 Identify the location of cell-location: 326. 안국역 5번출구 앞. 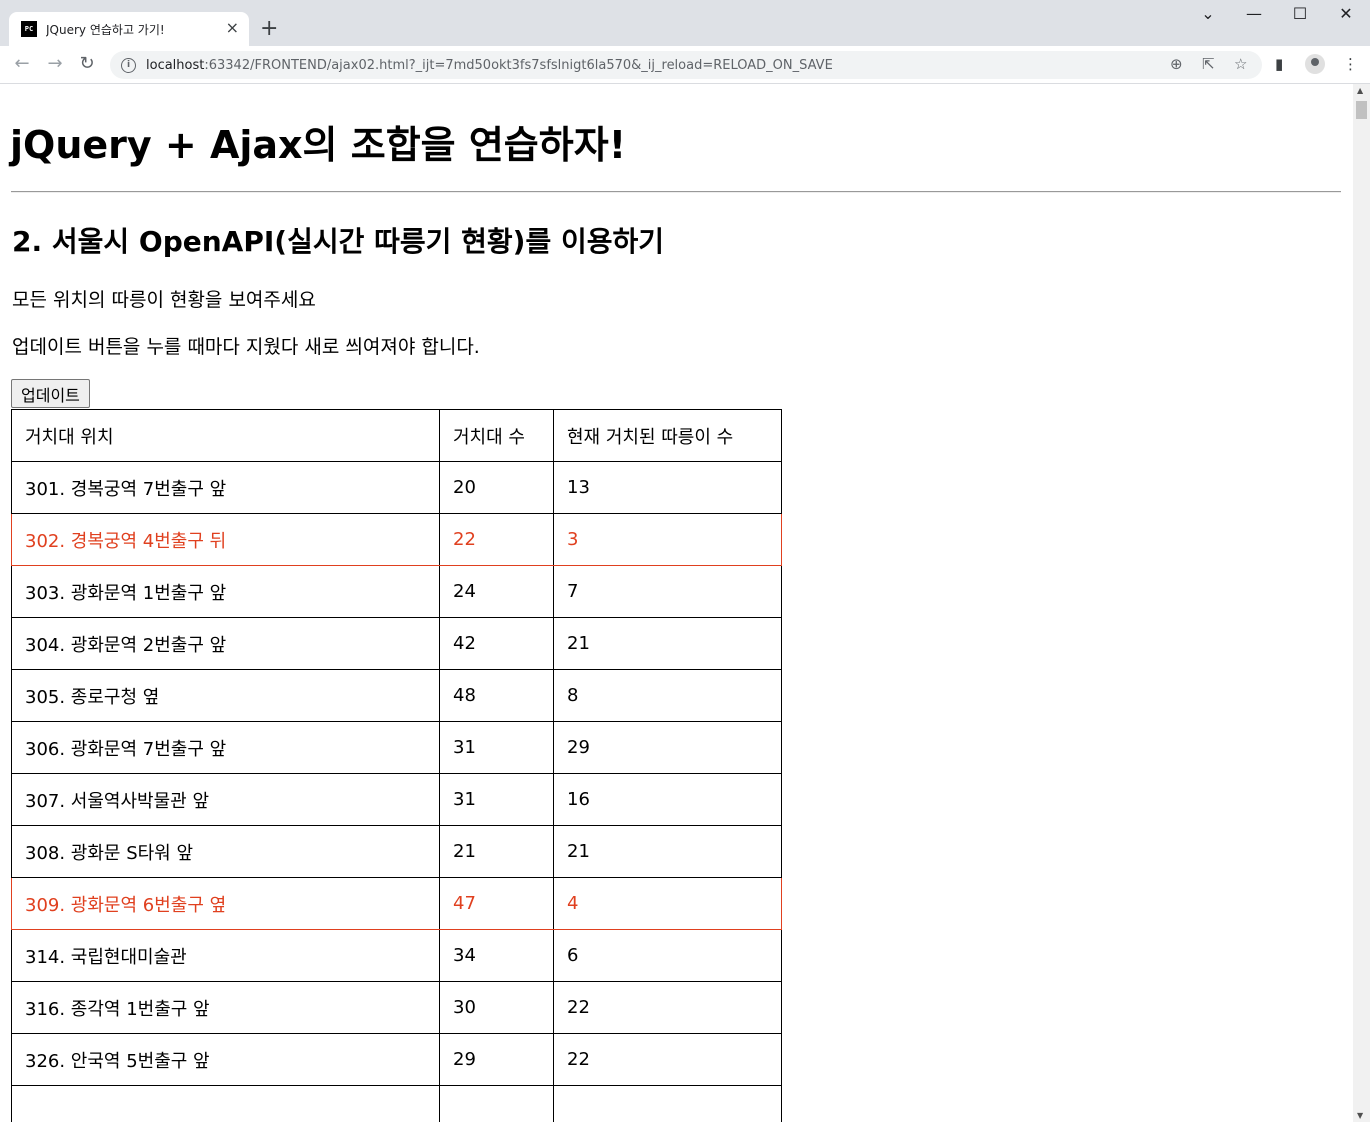
(225, 1059).